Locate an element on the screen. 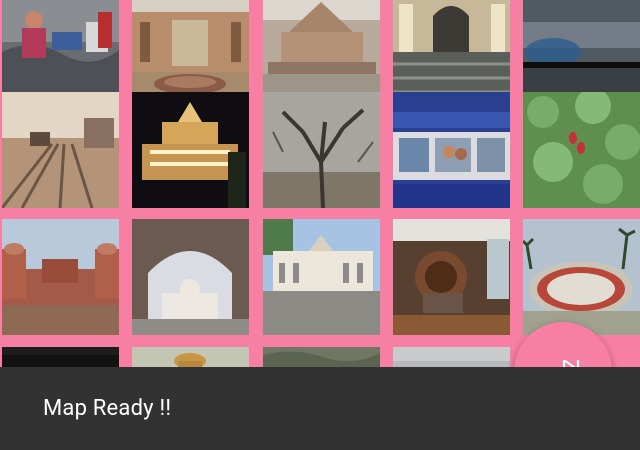  railway-tracks-thumbnail is located at coordinates (60, 150).